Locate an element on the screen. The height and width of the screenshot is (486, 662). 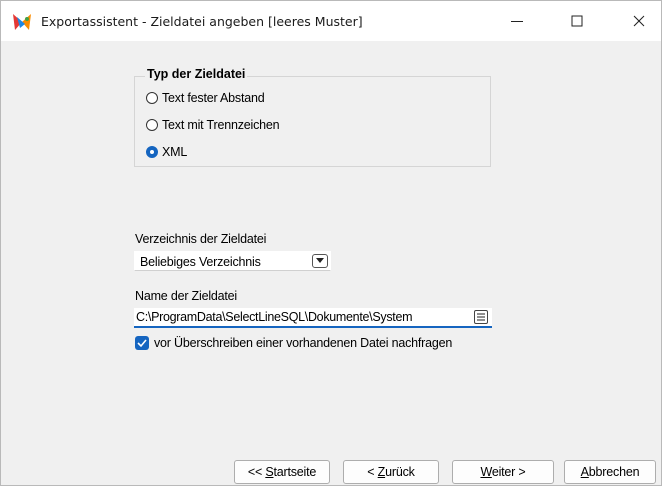
checkmark-icon is located at coordinates (142, 343).